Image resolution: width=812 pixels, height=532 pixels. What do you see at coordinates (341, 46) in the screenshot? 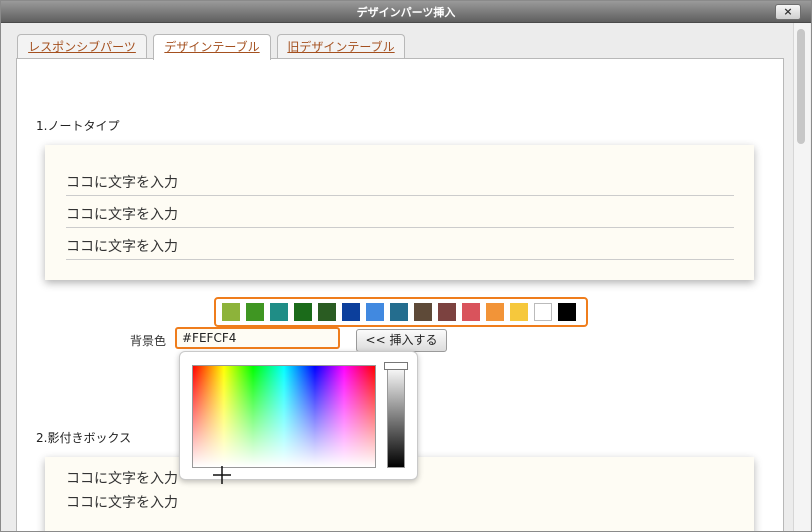
I see `tab-old-design-table: 旧デザインテーブル` at bounding box center [341, 46].